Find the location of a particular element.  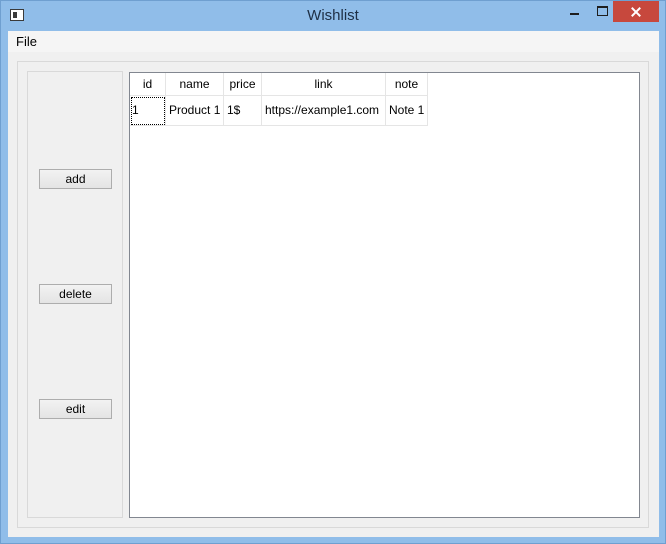

column-header-note: note is located at coordinates (407, 84).